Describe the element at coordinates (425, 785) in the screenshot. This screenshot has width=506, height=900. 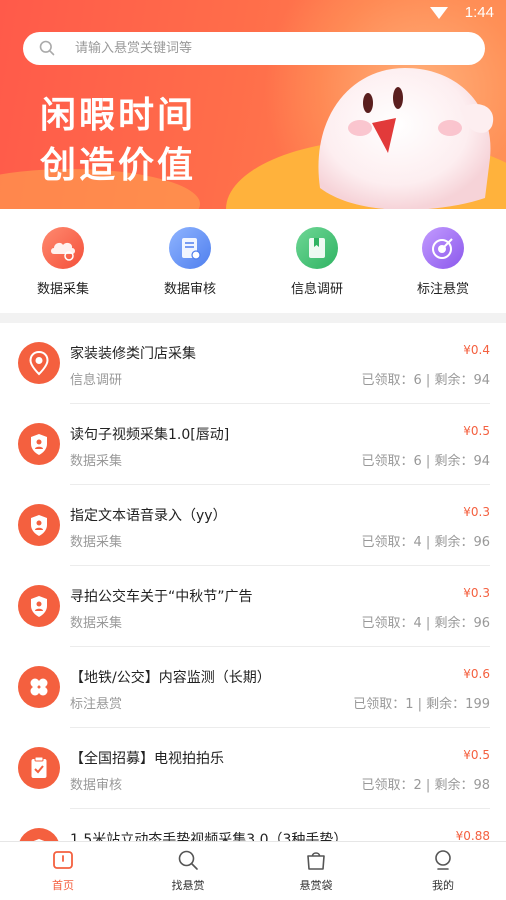
I see `task-stats: 已领取：2 | 剩余：98` at that location.